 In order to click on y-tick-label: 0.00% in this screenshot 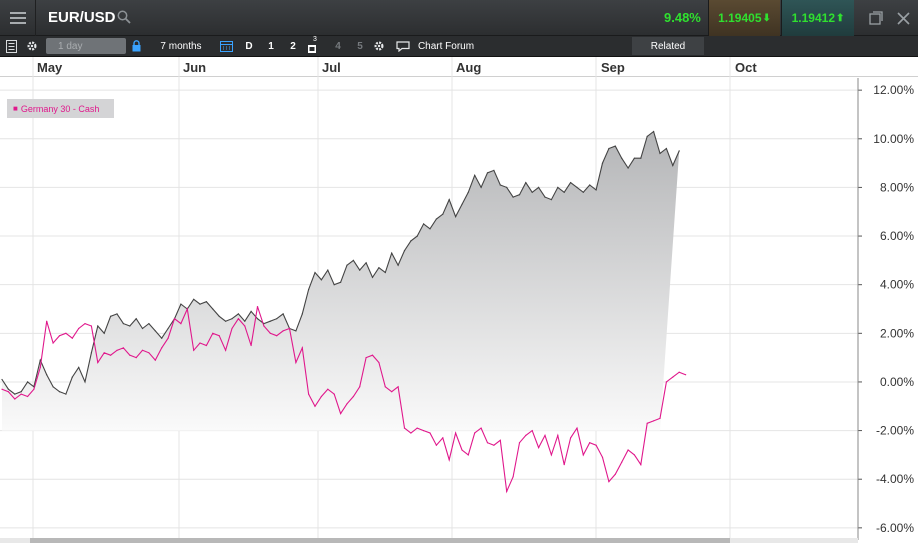, I will do `click(897, 382)`.